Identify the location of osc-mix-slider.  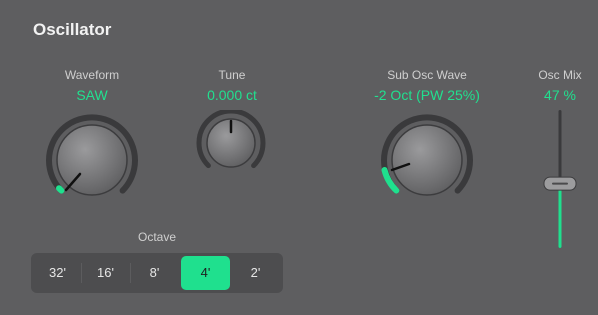
(560, 181).